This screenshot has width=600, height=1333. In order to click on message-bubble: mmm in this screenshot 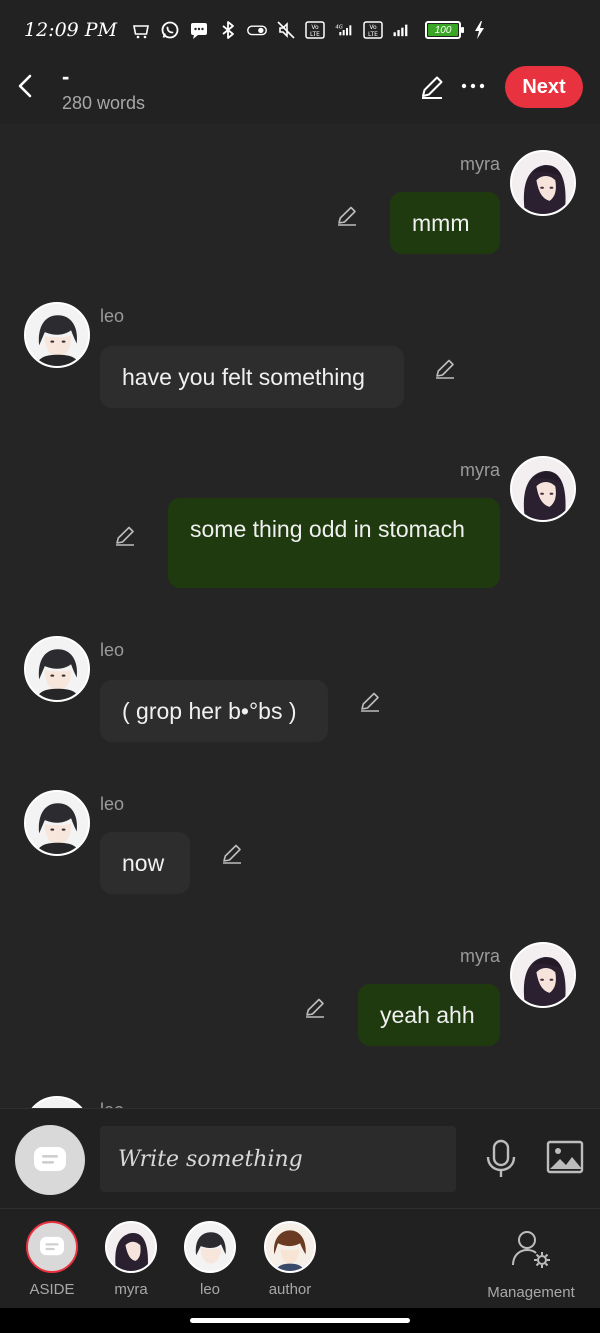, I will do `click(445, 223)`.